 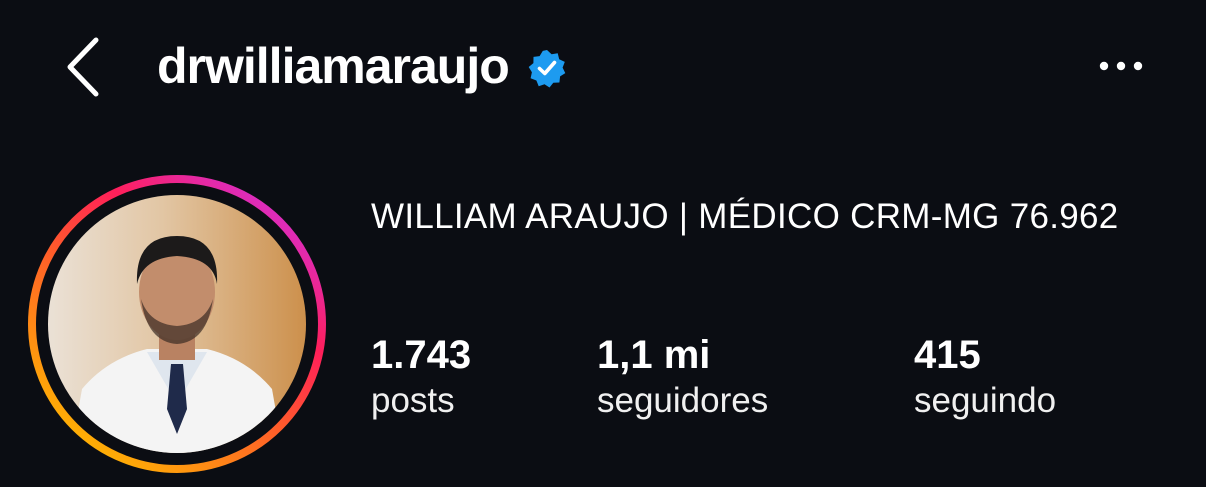 I want to click on more-options-button, so click(x=1123, y=66).